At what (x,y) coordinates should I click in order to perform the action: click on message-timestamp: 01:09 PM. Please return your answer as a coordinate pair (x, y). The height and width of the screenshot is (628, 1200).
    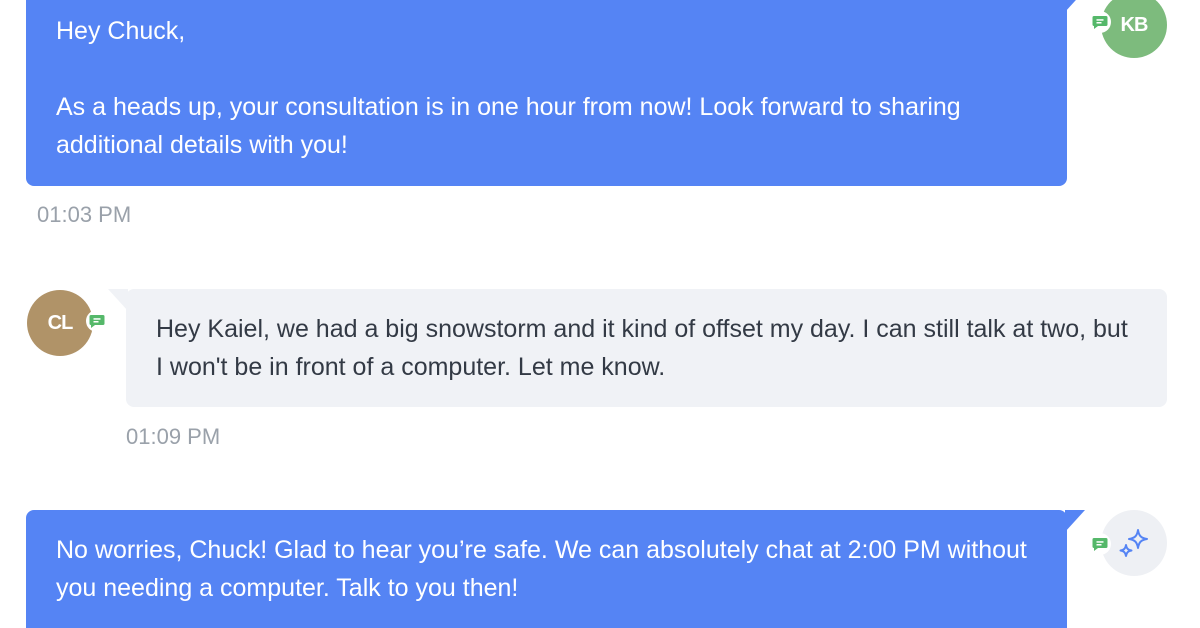
    Looking at the image, I should click on (173, 436).